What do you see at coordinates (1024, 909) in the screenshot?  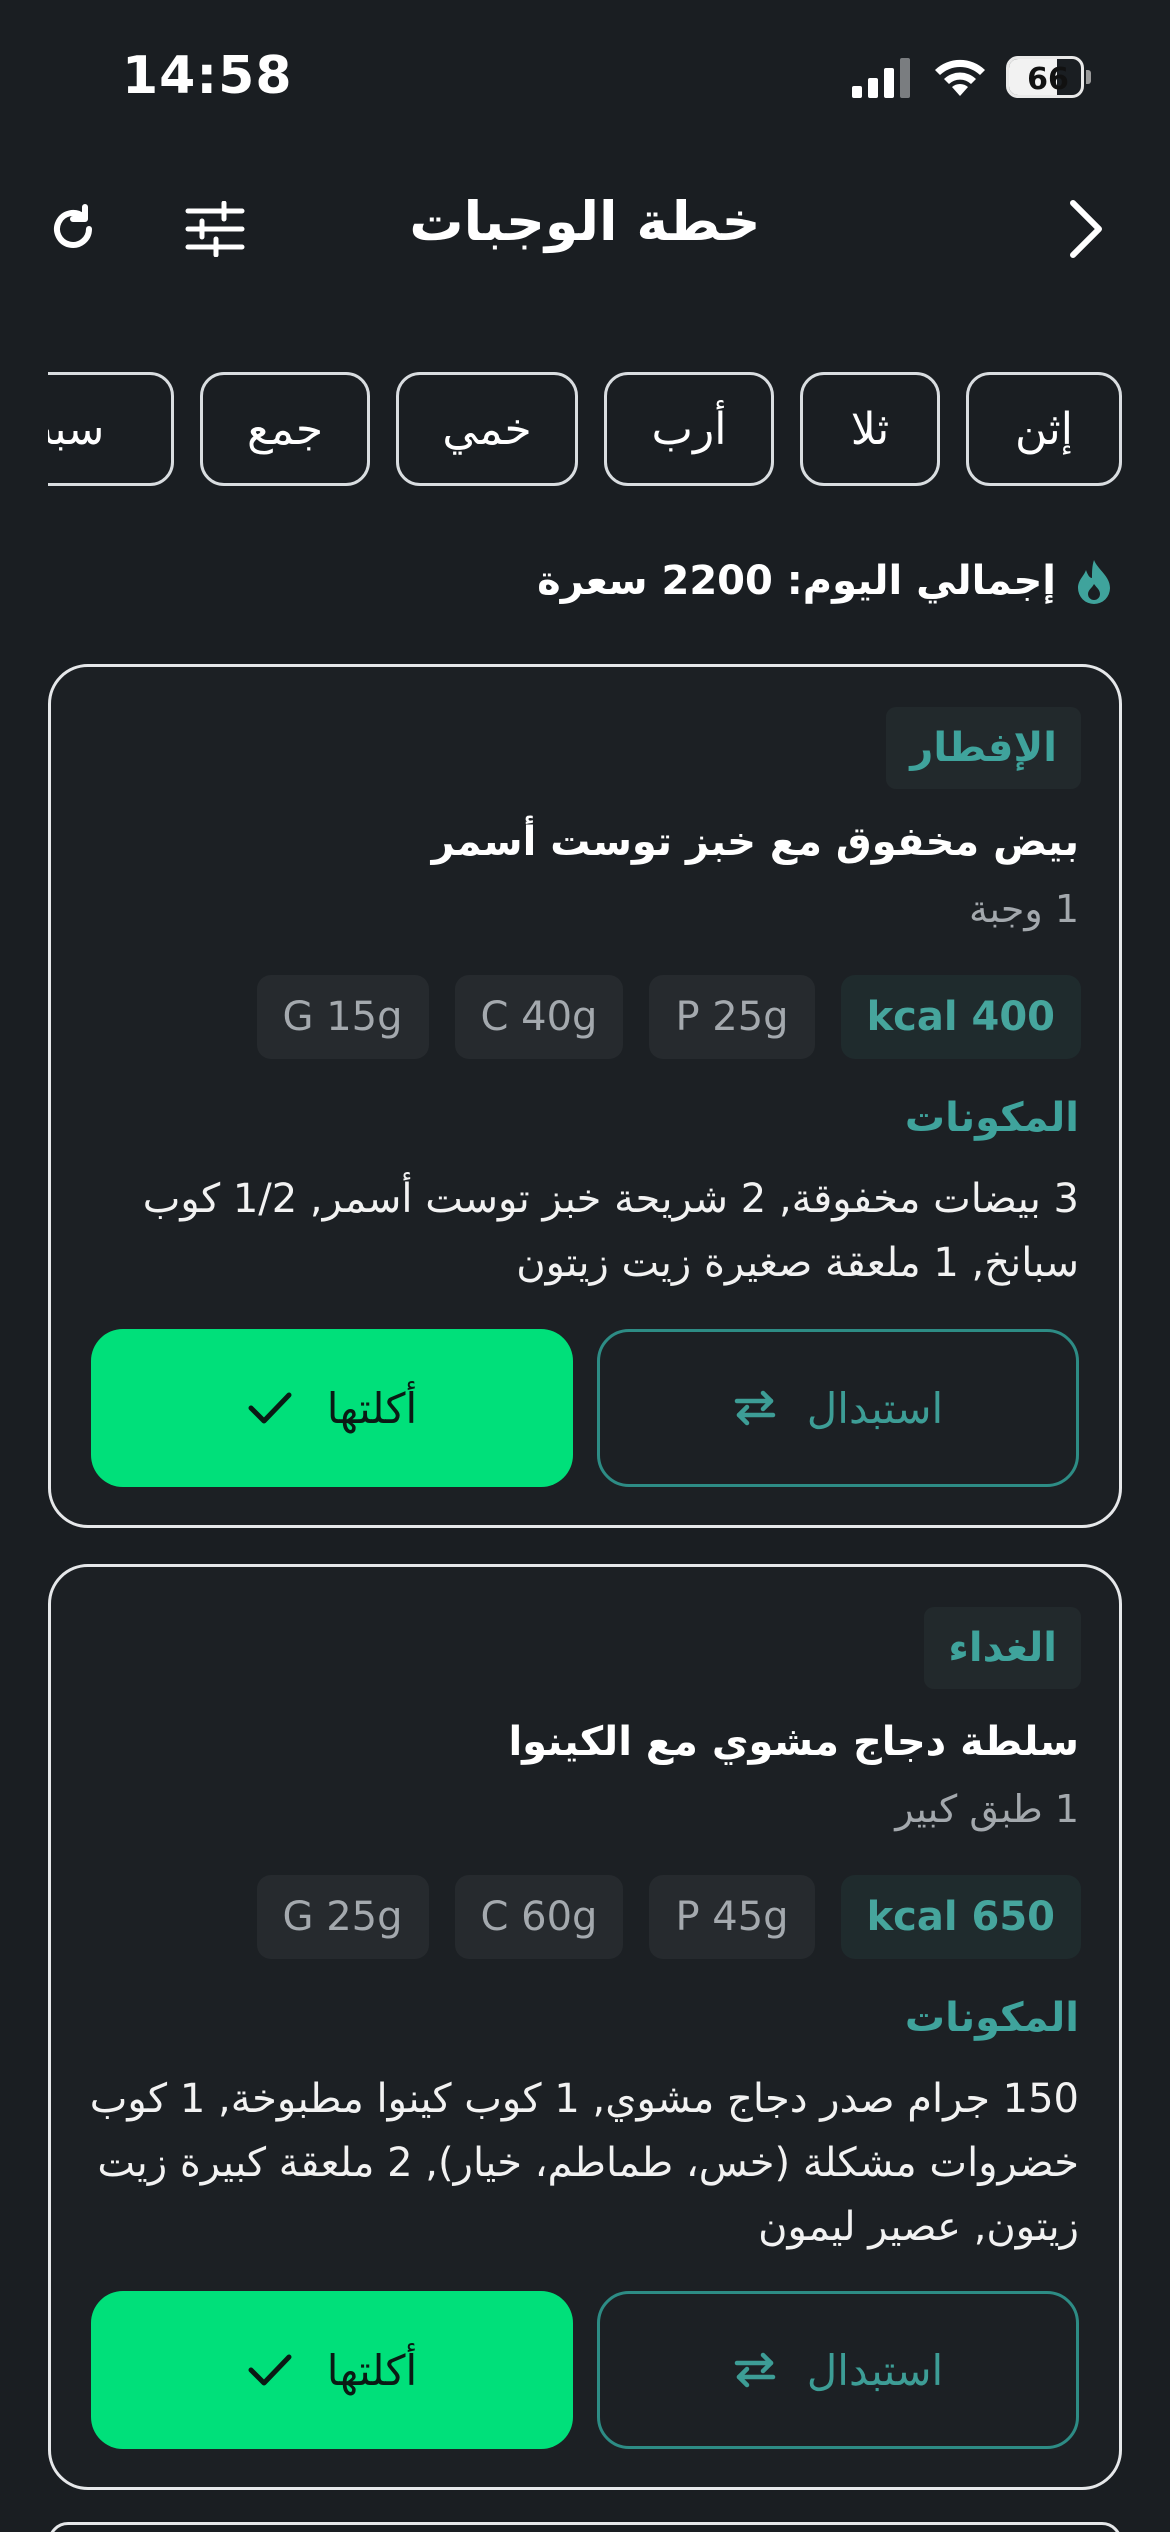 I see `meal-portion: 1 وجبة` at bounding box center [1024, 909].